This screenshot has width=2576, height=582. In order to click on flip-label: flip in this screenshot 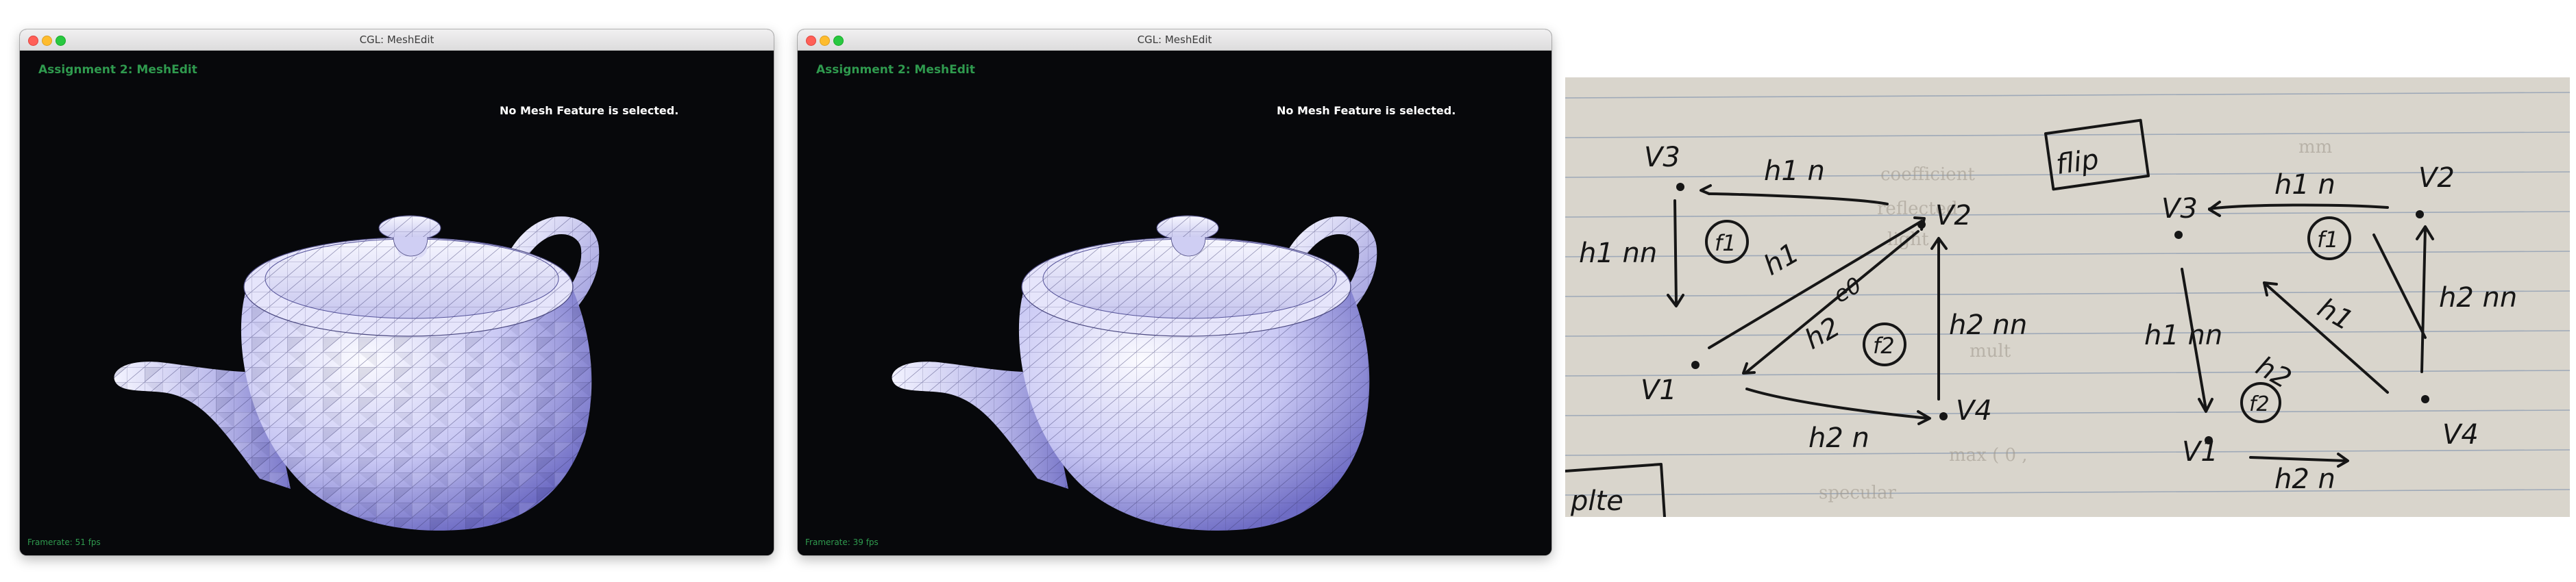, I will do `click(2077, 162)`.